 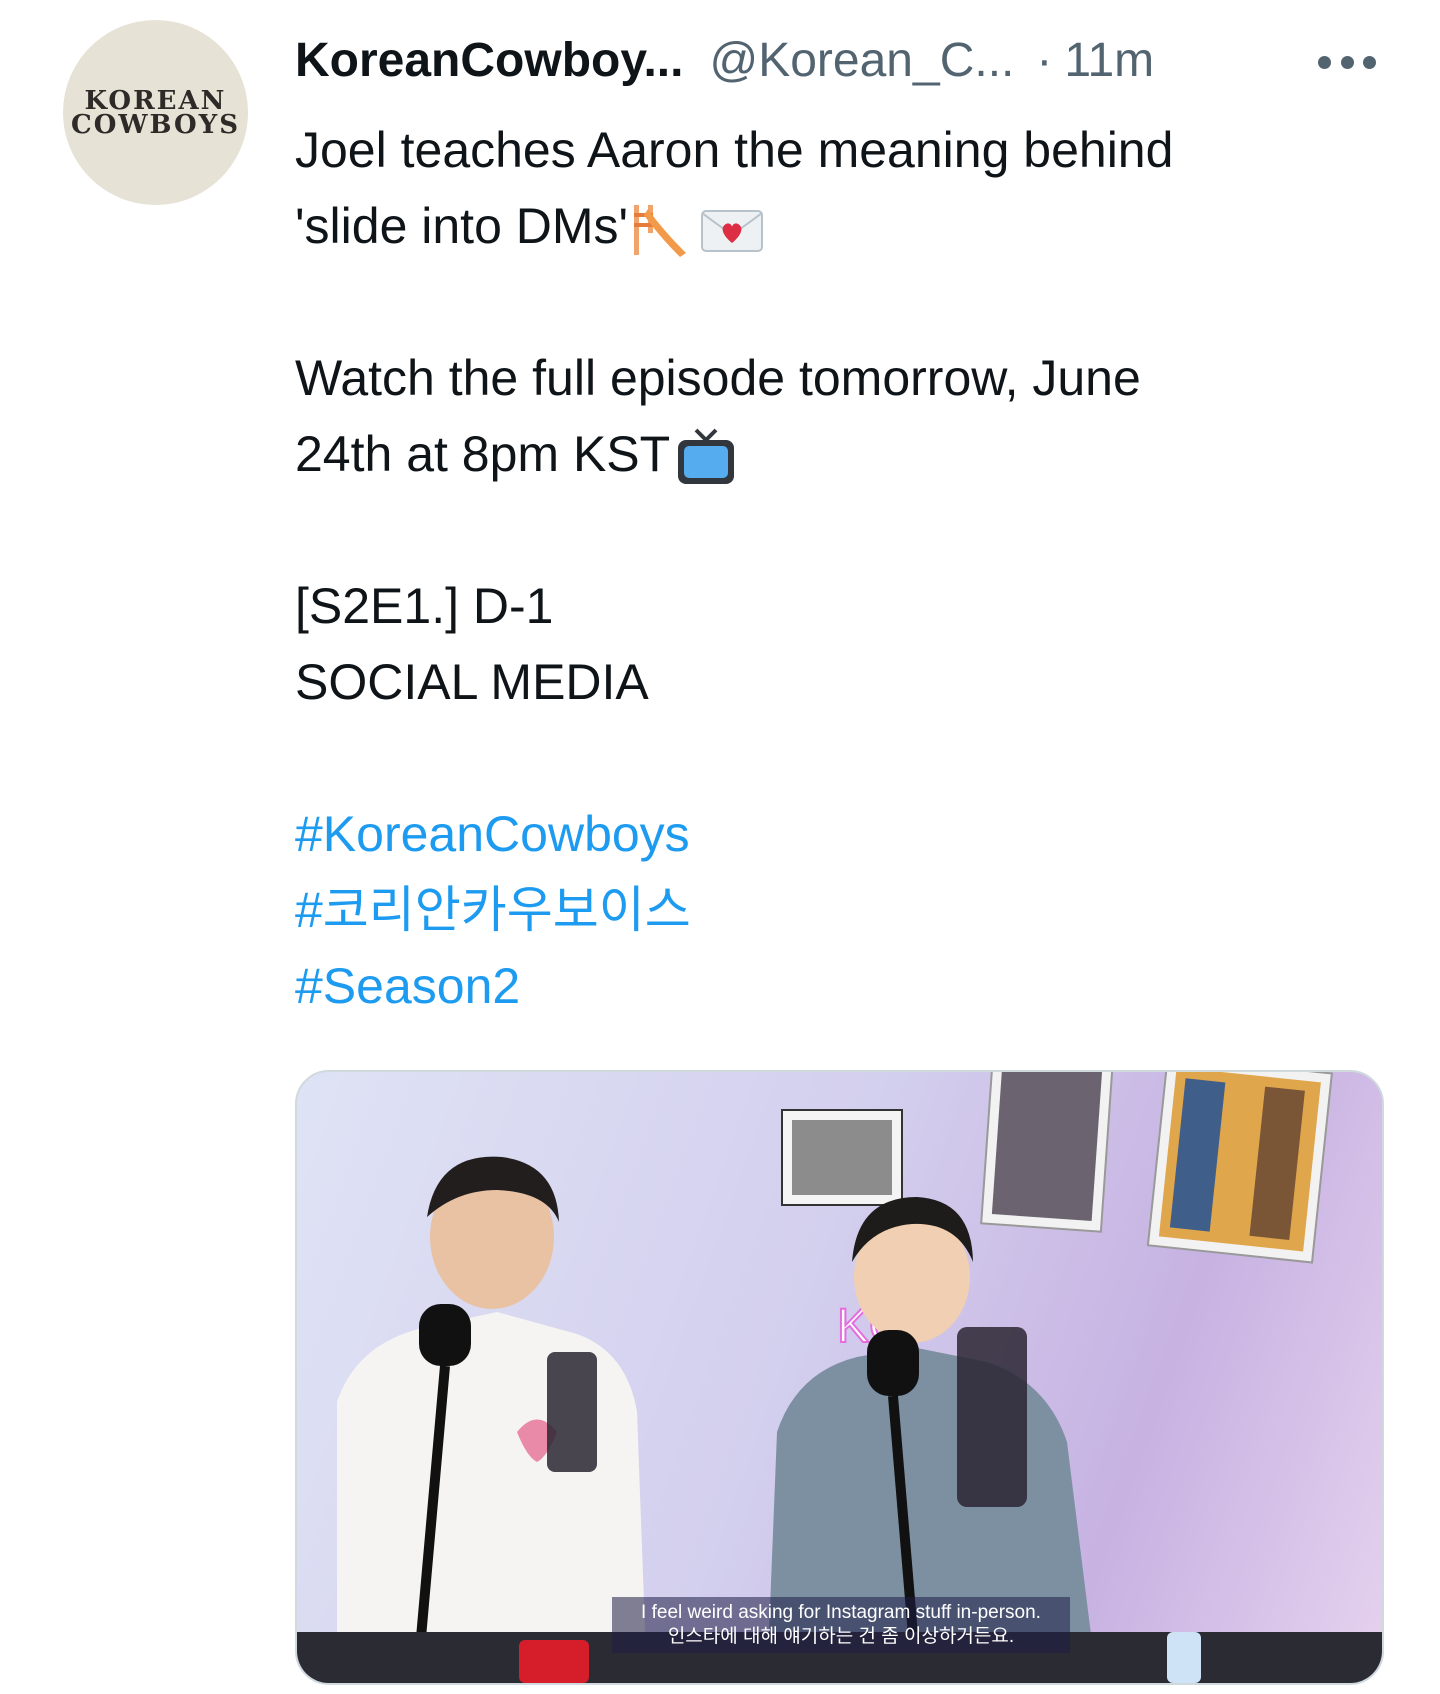 I want to click on hashtag-link: #Season2, so click(x=835, y=986).